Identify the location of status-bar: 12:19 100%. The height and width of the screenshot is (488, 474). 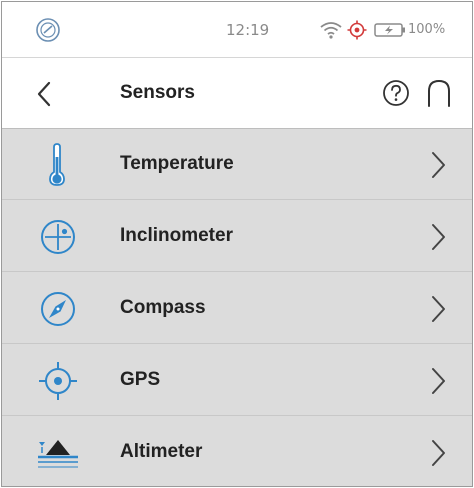
(237, 30).